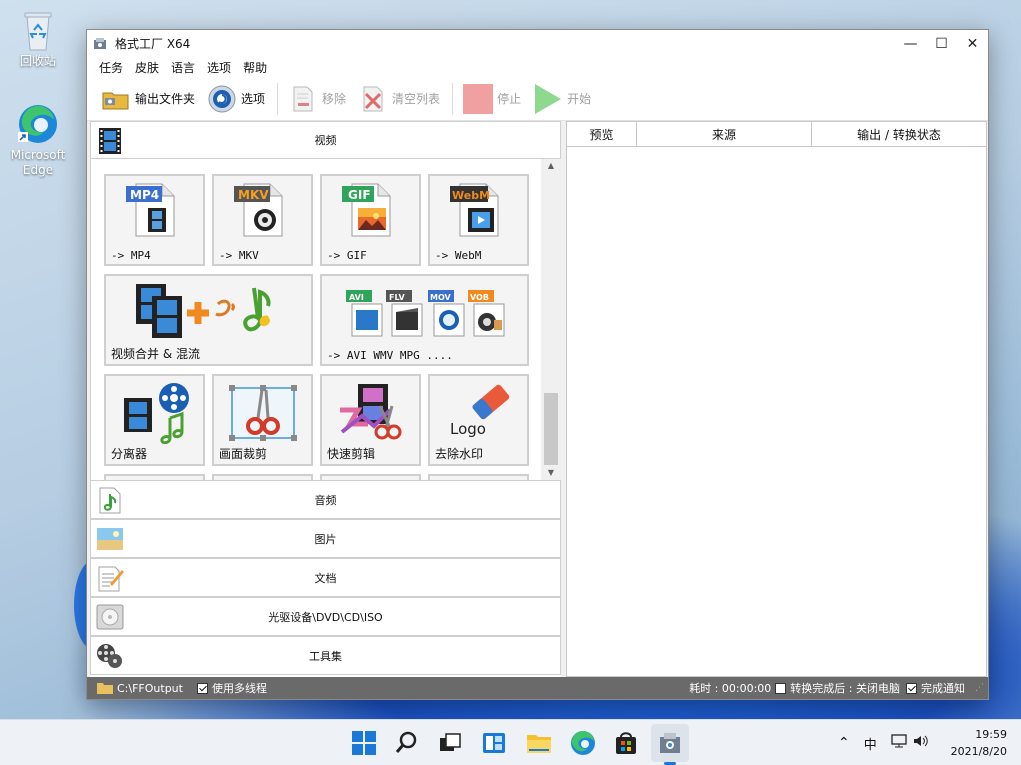  What do you see at coordinates (356, 297) in the screenshot?
I see `svg-text: AVI` at bounding box center [356, 297].